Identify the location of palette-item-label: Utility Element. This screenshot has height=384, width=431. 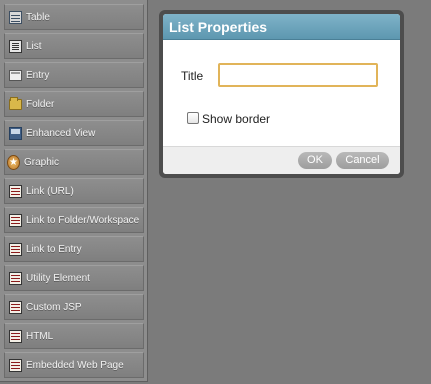
(58, 278).